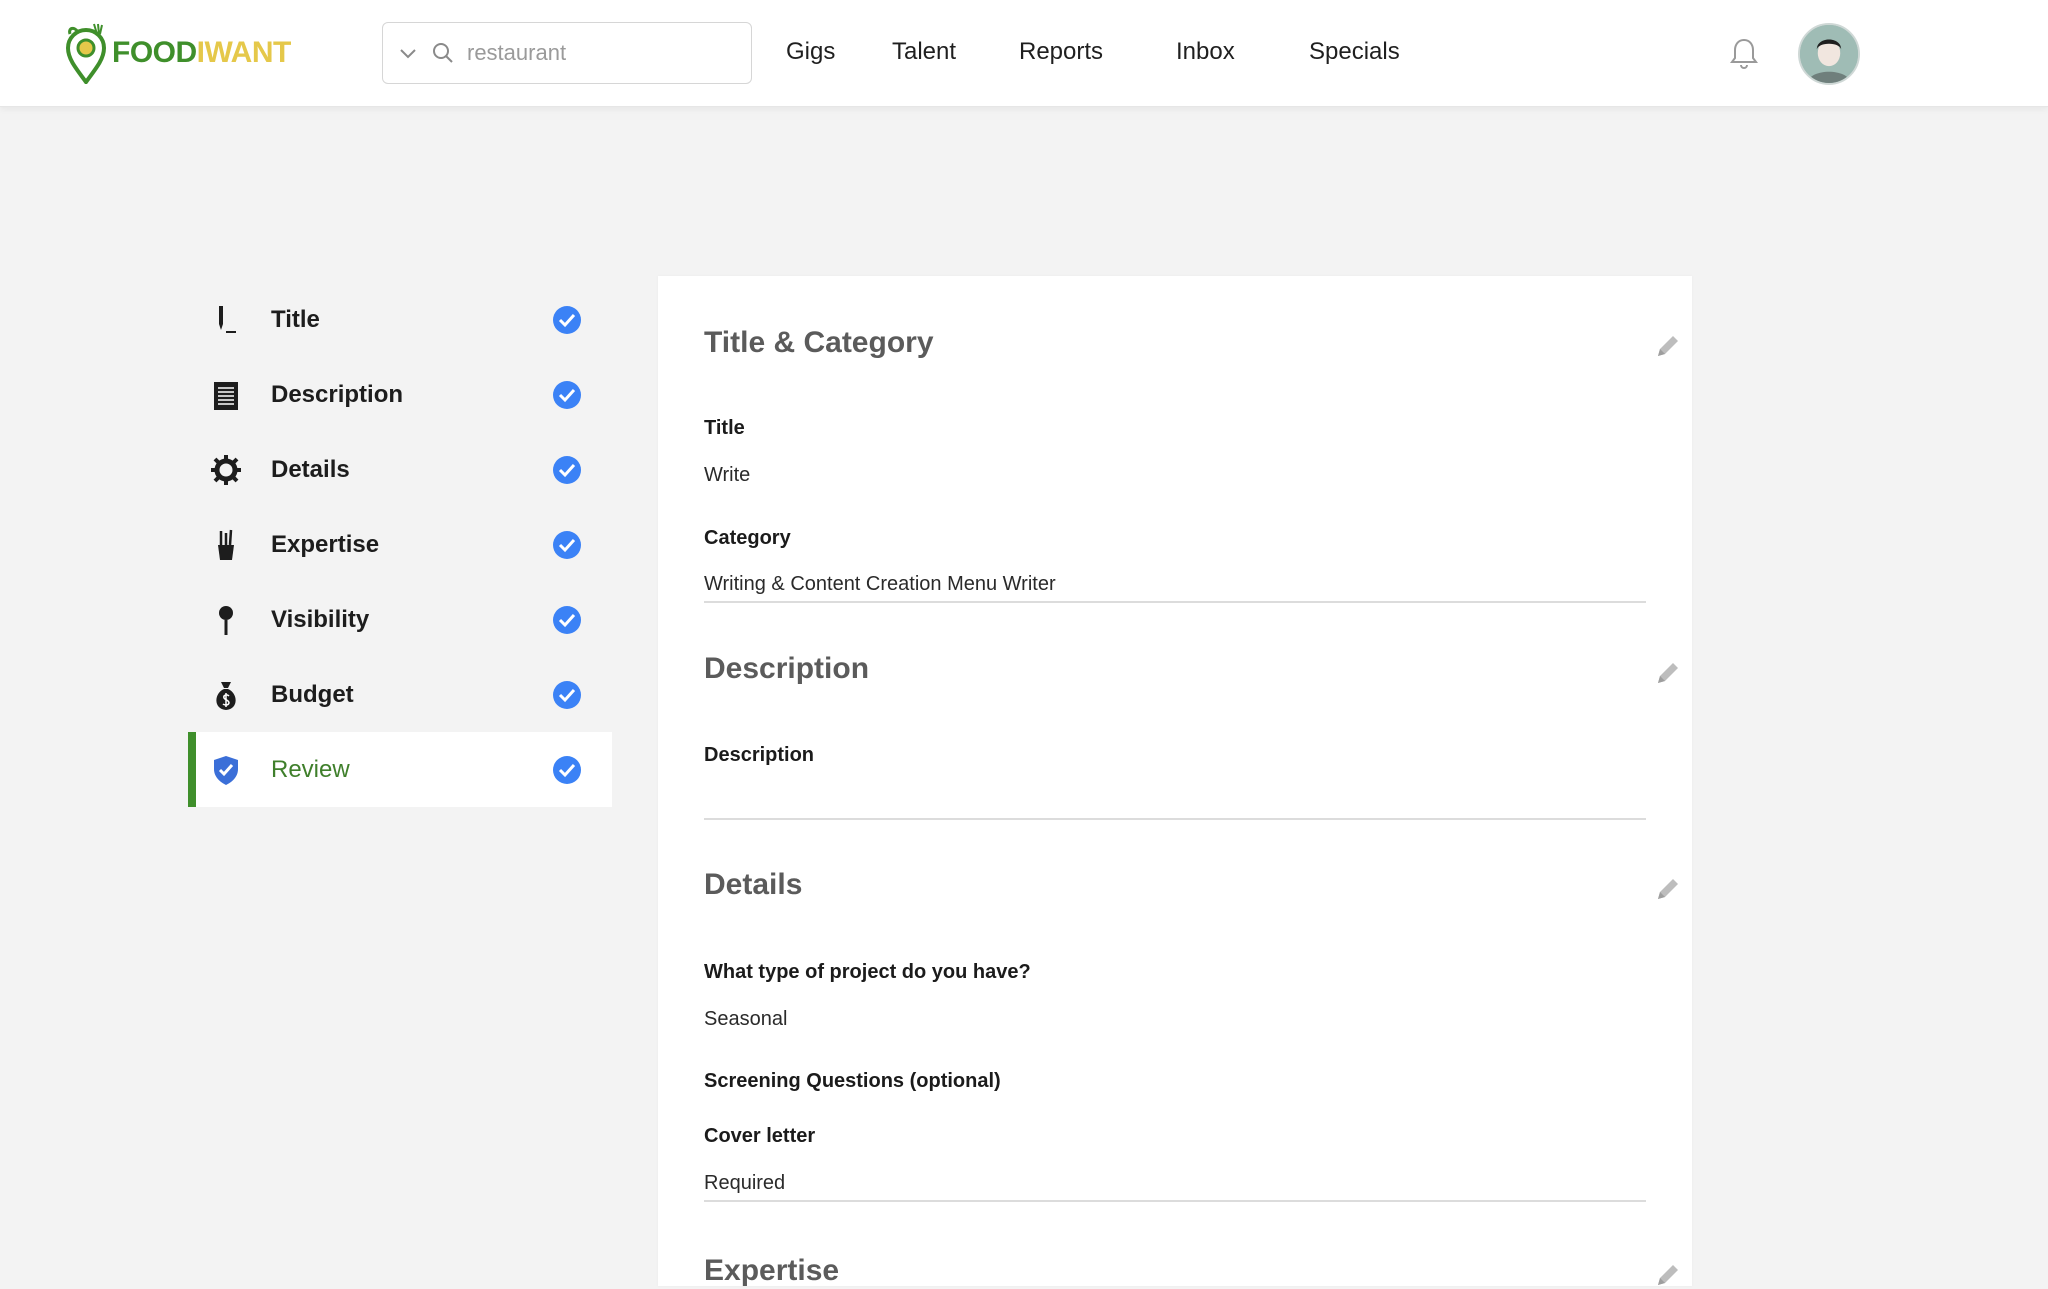 This screenshot has width=2048, height=1289. Describe the element at coordinates (1175, 669) in the screenshot. I see `section-description: Description` at that location.